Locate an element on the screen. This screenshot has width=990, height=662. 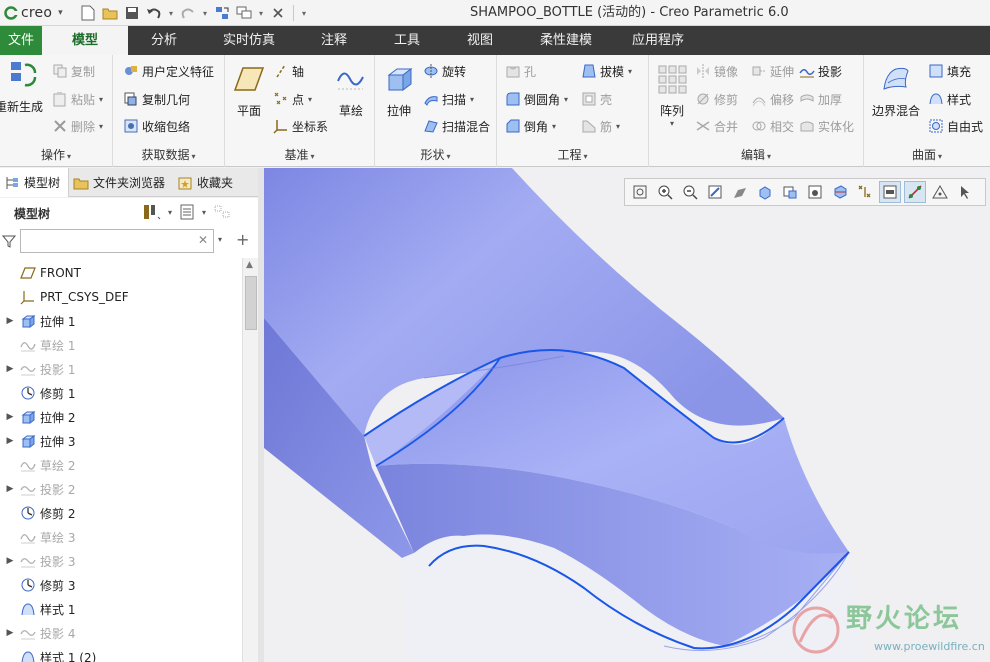
rib-button: 筋 ▾ is located at coordinates (600, 126).